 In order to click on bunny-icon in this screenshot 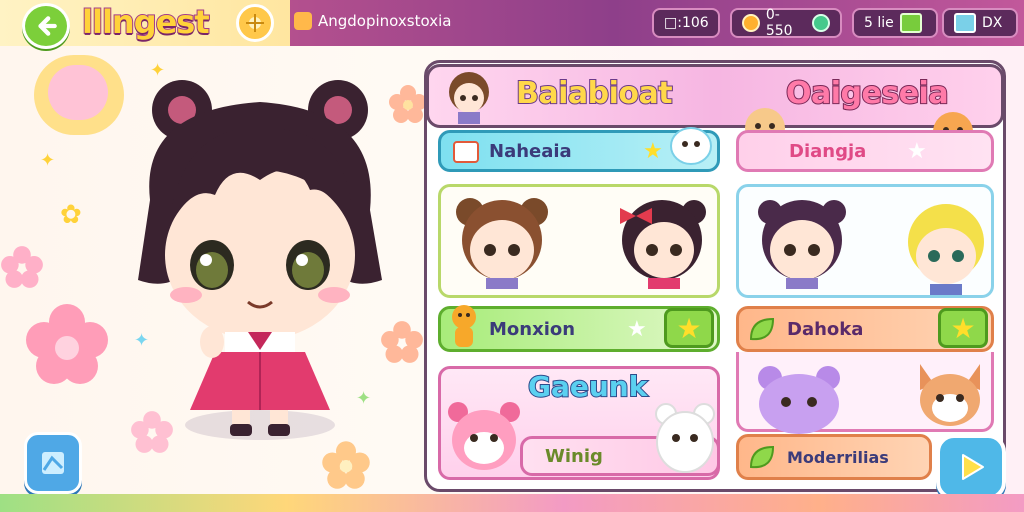, I will do `click(691, 146)`.